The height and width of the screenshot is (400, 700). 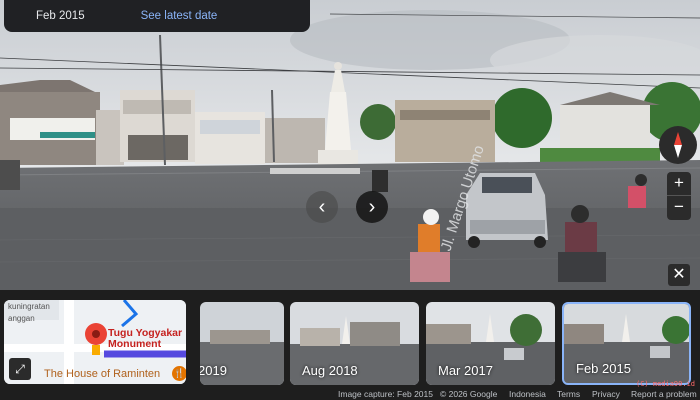 What do you see at coordinates (606, 394) in the screenshot?
I see `privacy-link: Privacy` at bounding box center [606, 394].